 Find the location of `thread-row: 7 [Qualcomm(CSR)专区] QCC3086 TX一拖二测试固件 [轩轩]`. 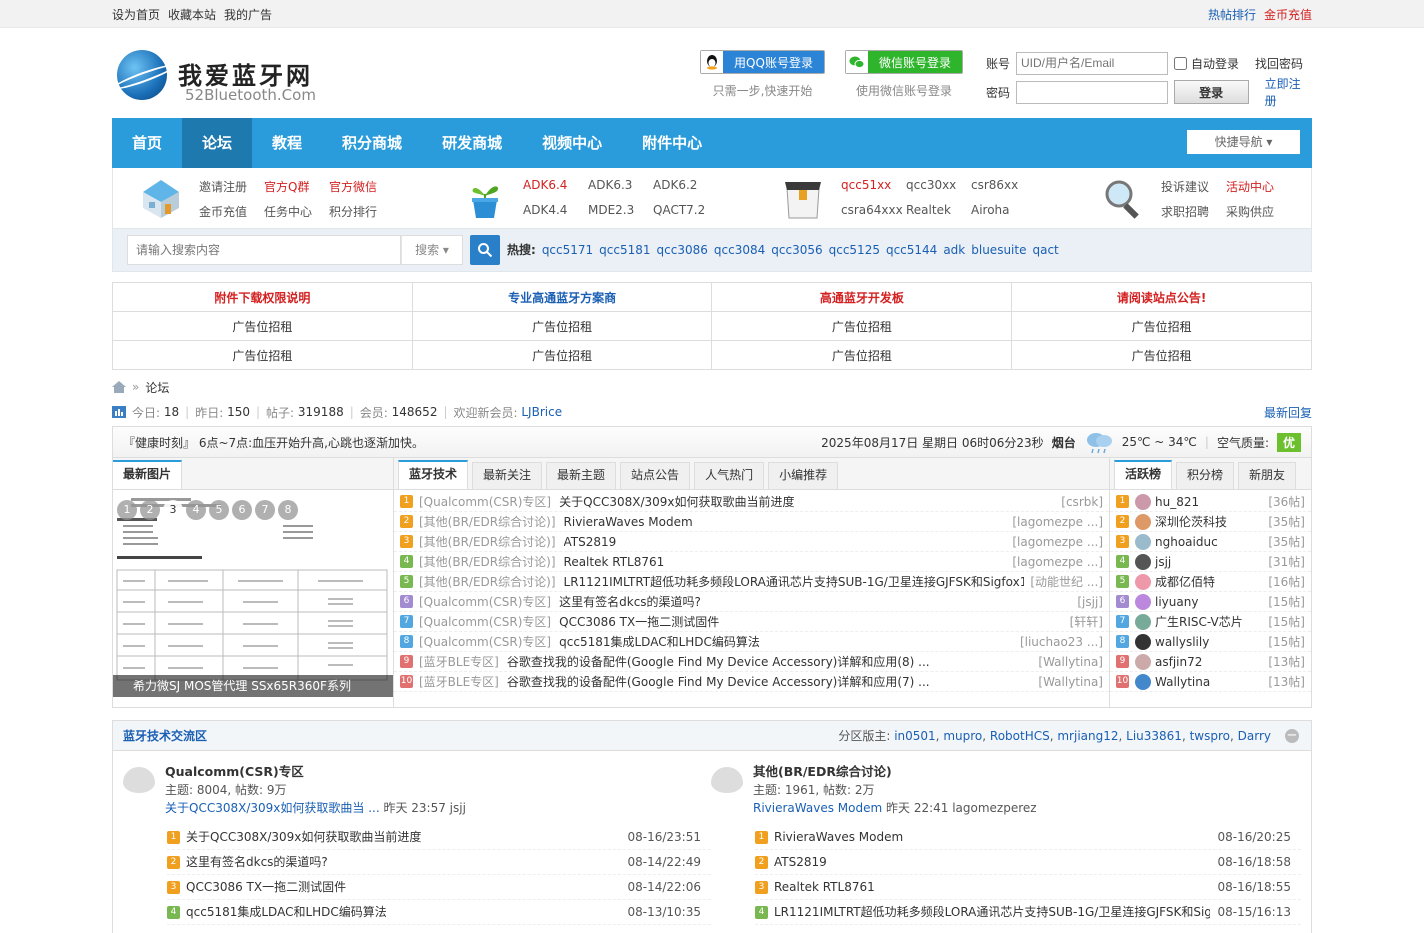

thread-row: 7 [Qualcomm(CSR)专区] QCC3086 TX一拖二测试固件 [轩轩] is located at coordinates (751, 622).